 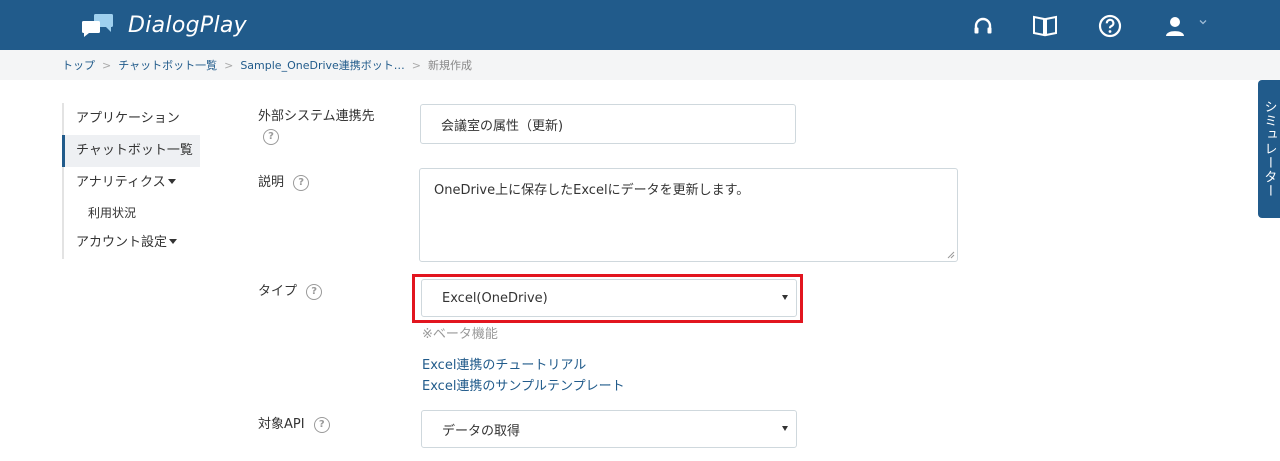 I want to click on help-circle-icon, so click(x=1110, y=26).